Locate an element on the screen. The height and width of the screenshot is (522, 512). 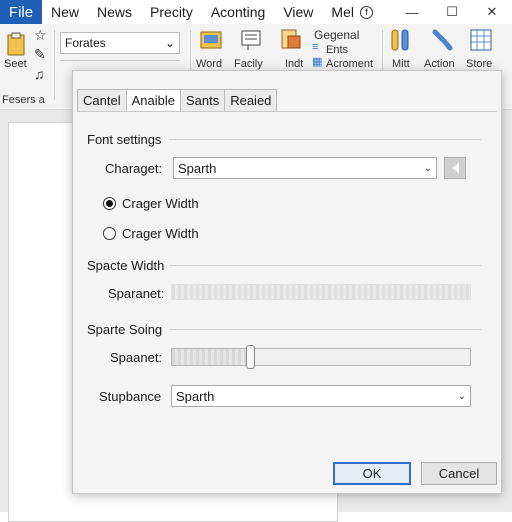
font-combo-value: Forates is located at coordinates (85, 43).